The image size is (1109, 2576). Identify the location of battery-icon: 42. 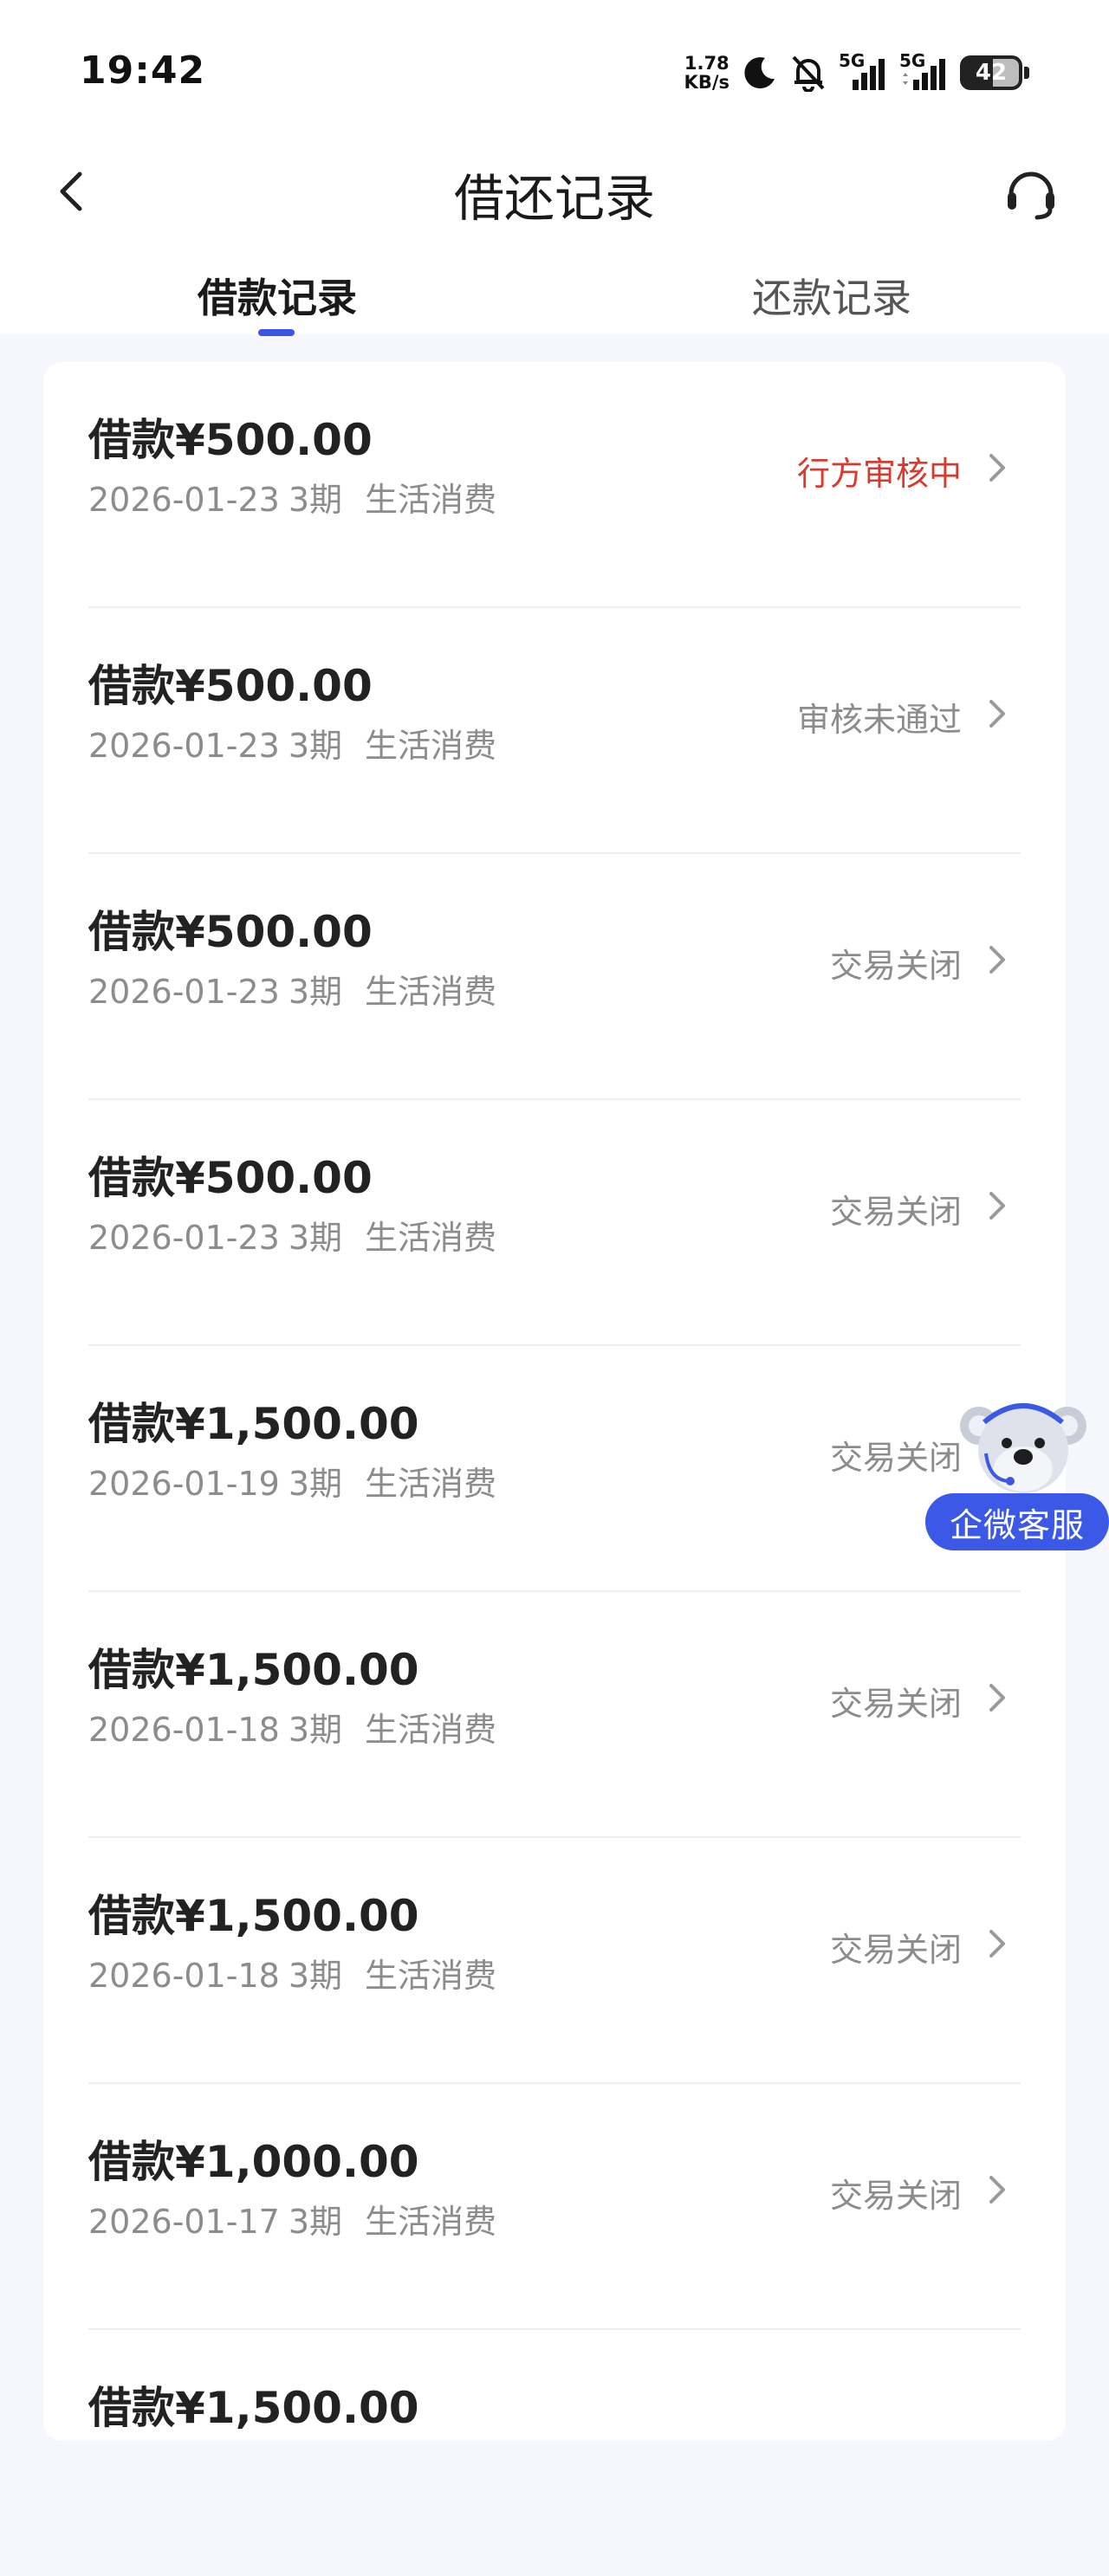
(994, 72).